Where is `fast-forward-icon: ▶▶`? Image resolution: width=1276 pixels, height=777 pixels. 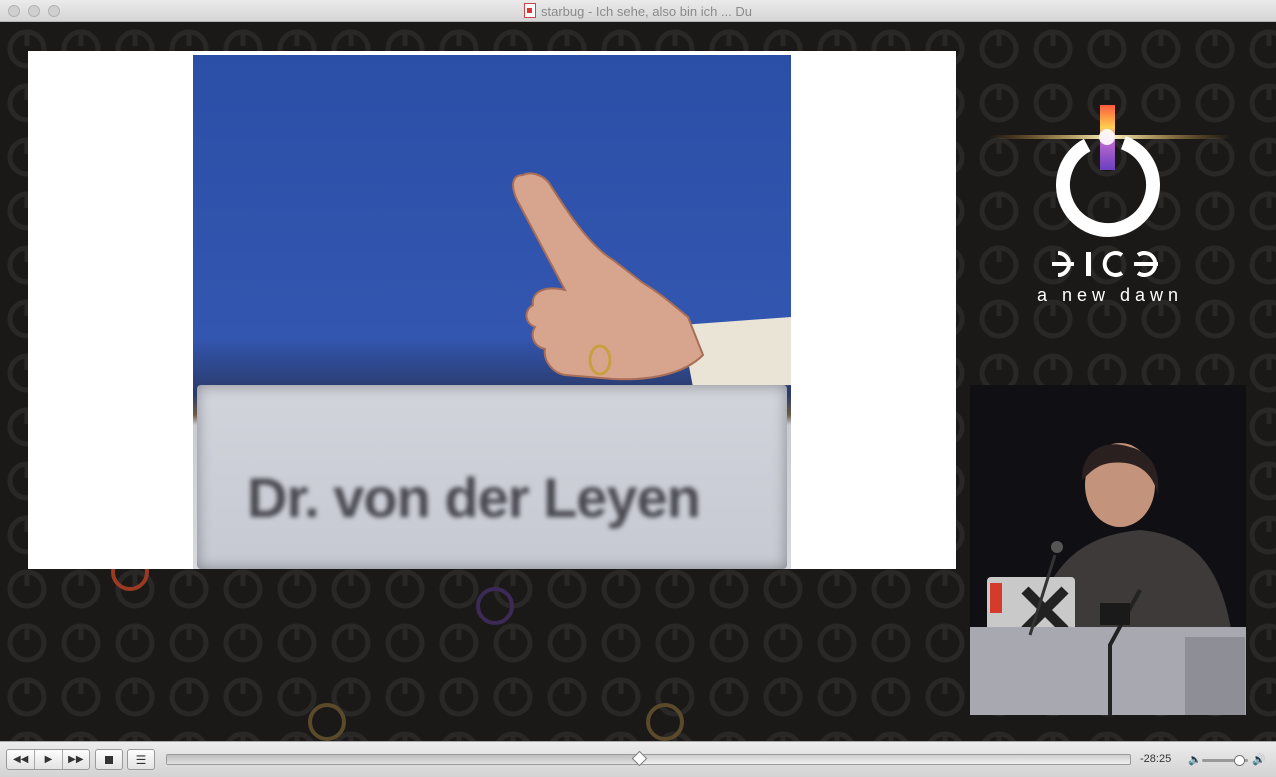
fast-forward-icon: ▶▶ is located at coordinates (76, 759).